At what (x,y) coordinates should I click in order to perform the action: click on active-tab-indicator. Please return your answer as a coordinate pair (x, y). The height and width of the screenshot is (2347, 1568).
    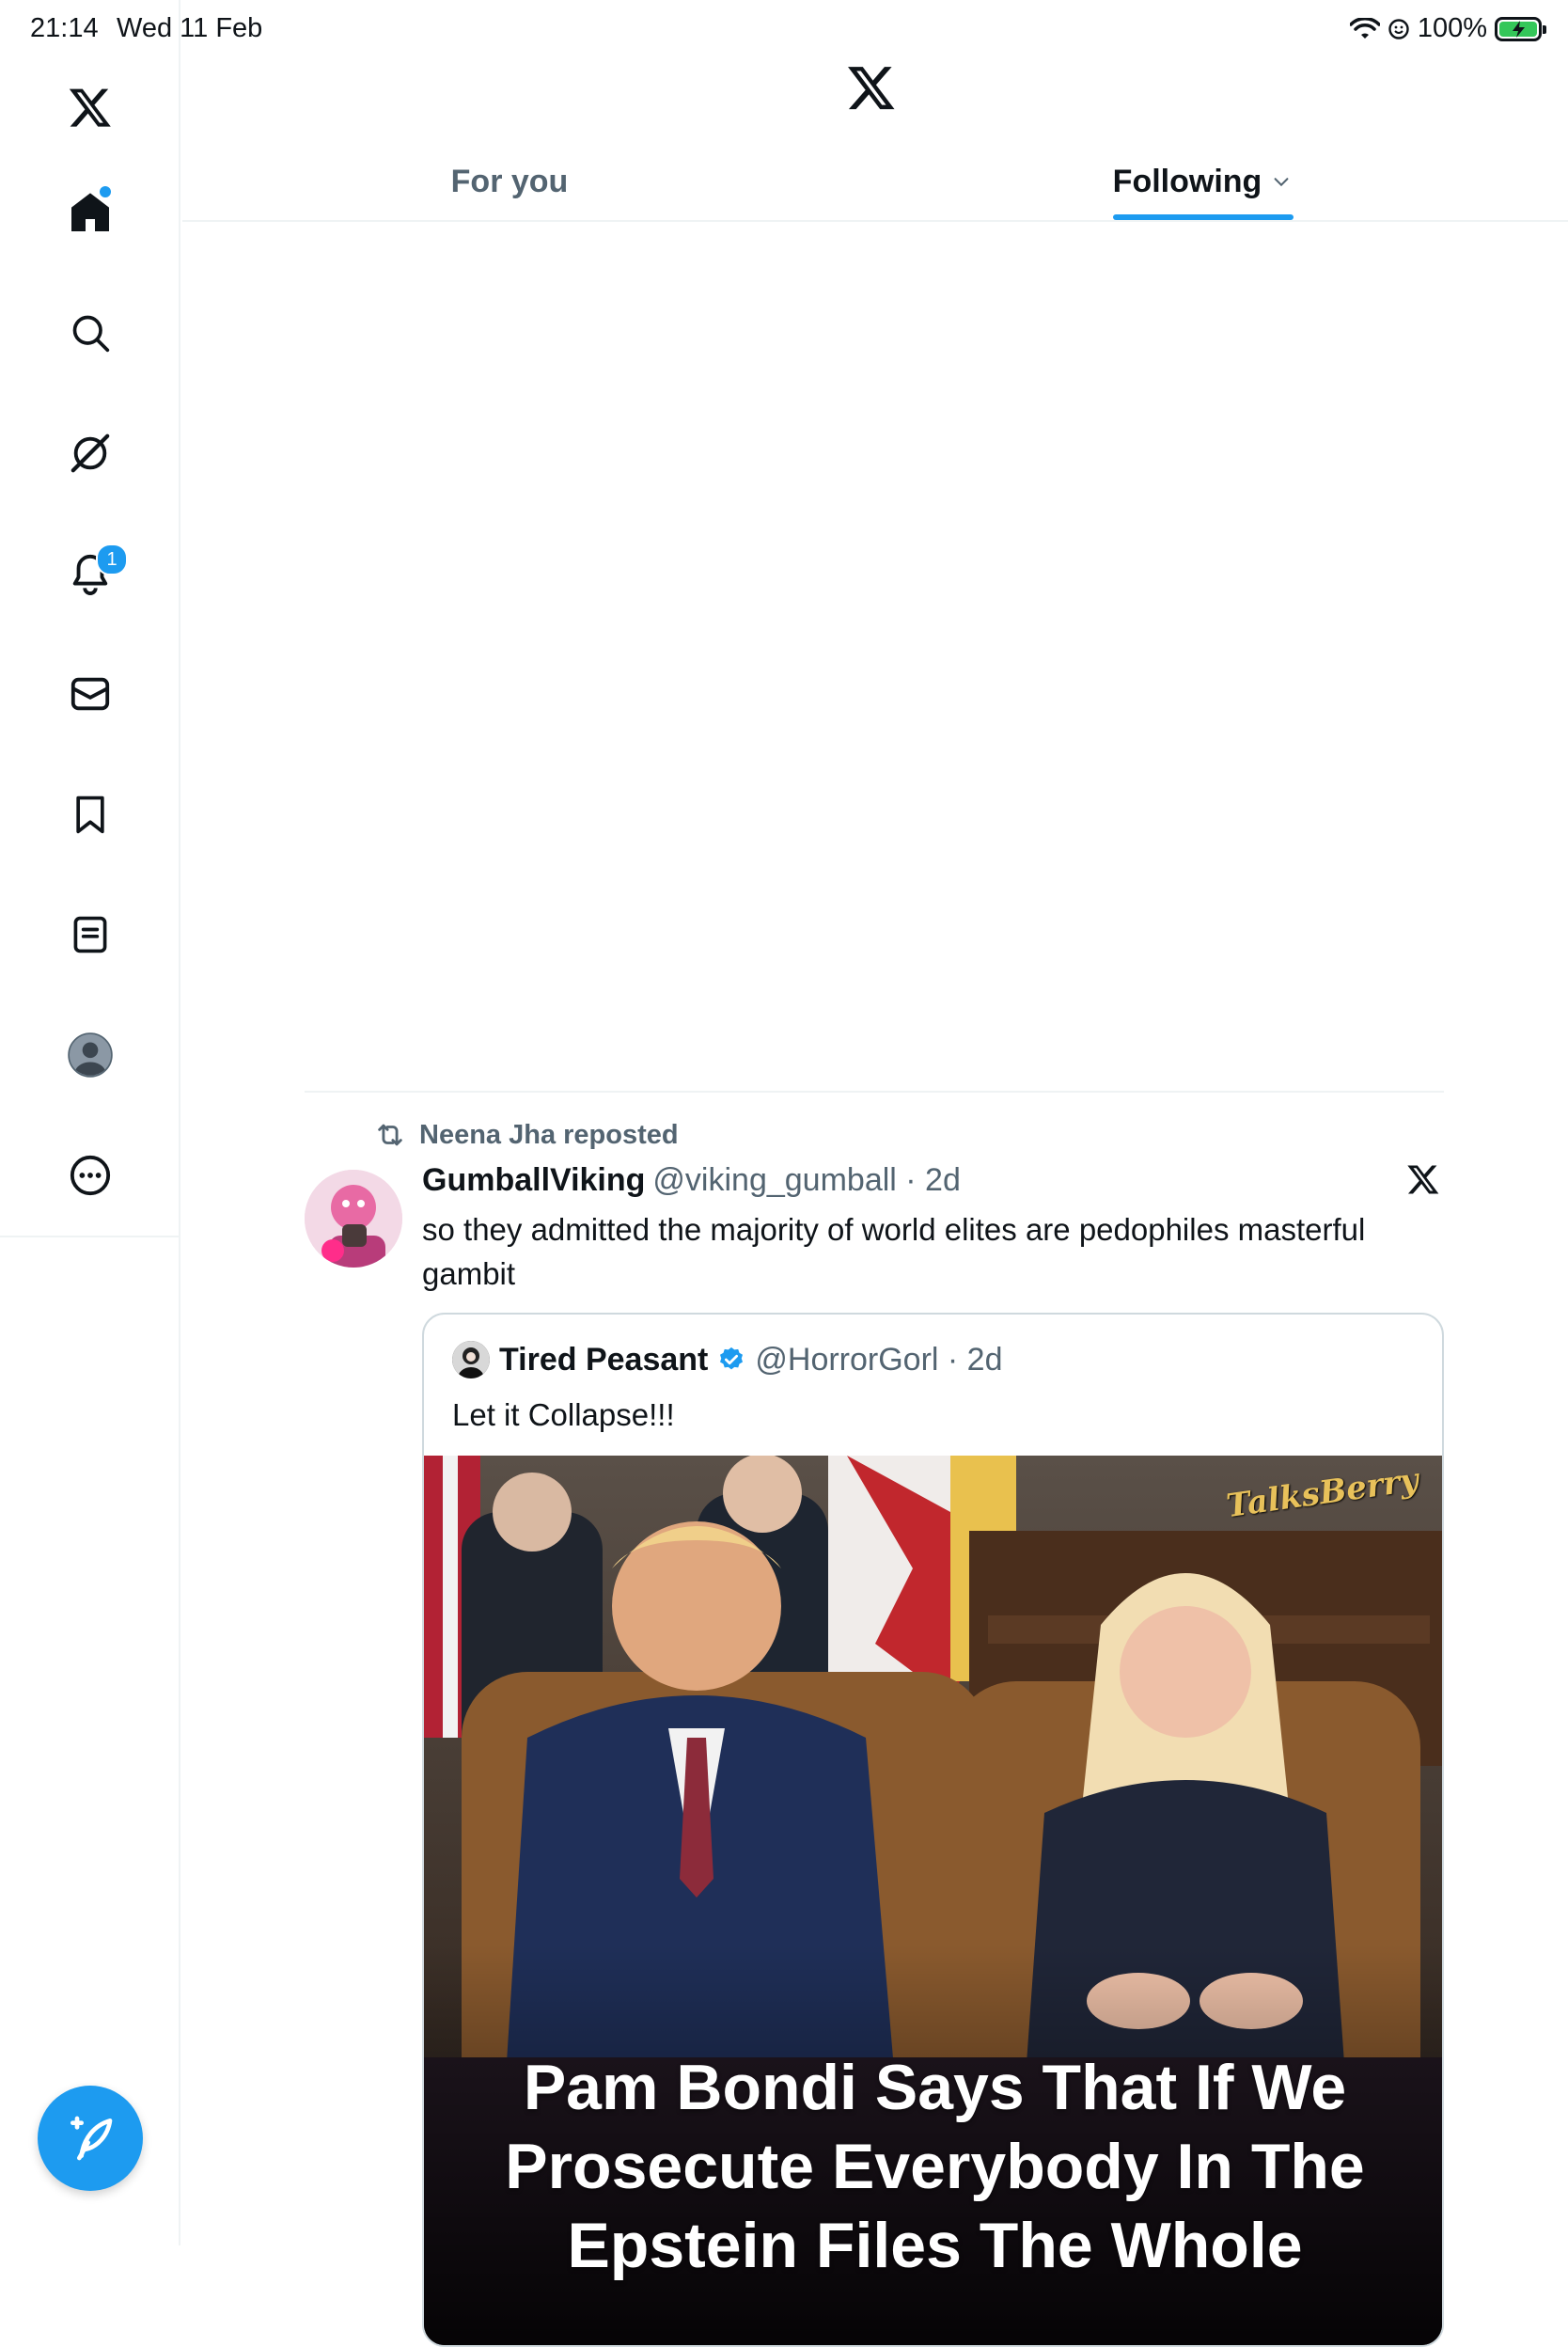
    Looking at the image, I should click on (1203, 217).